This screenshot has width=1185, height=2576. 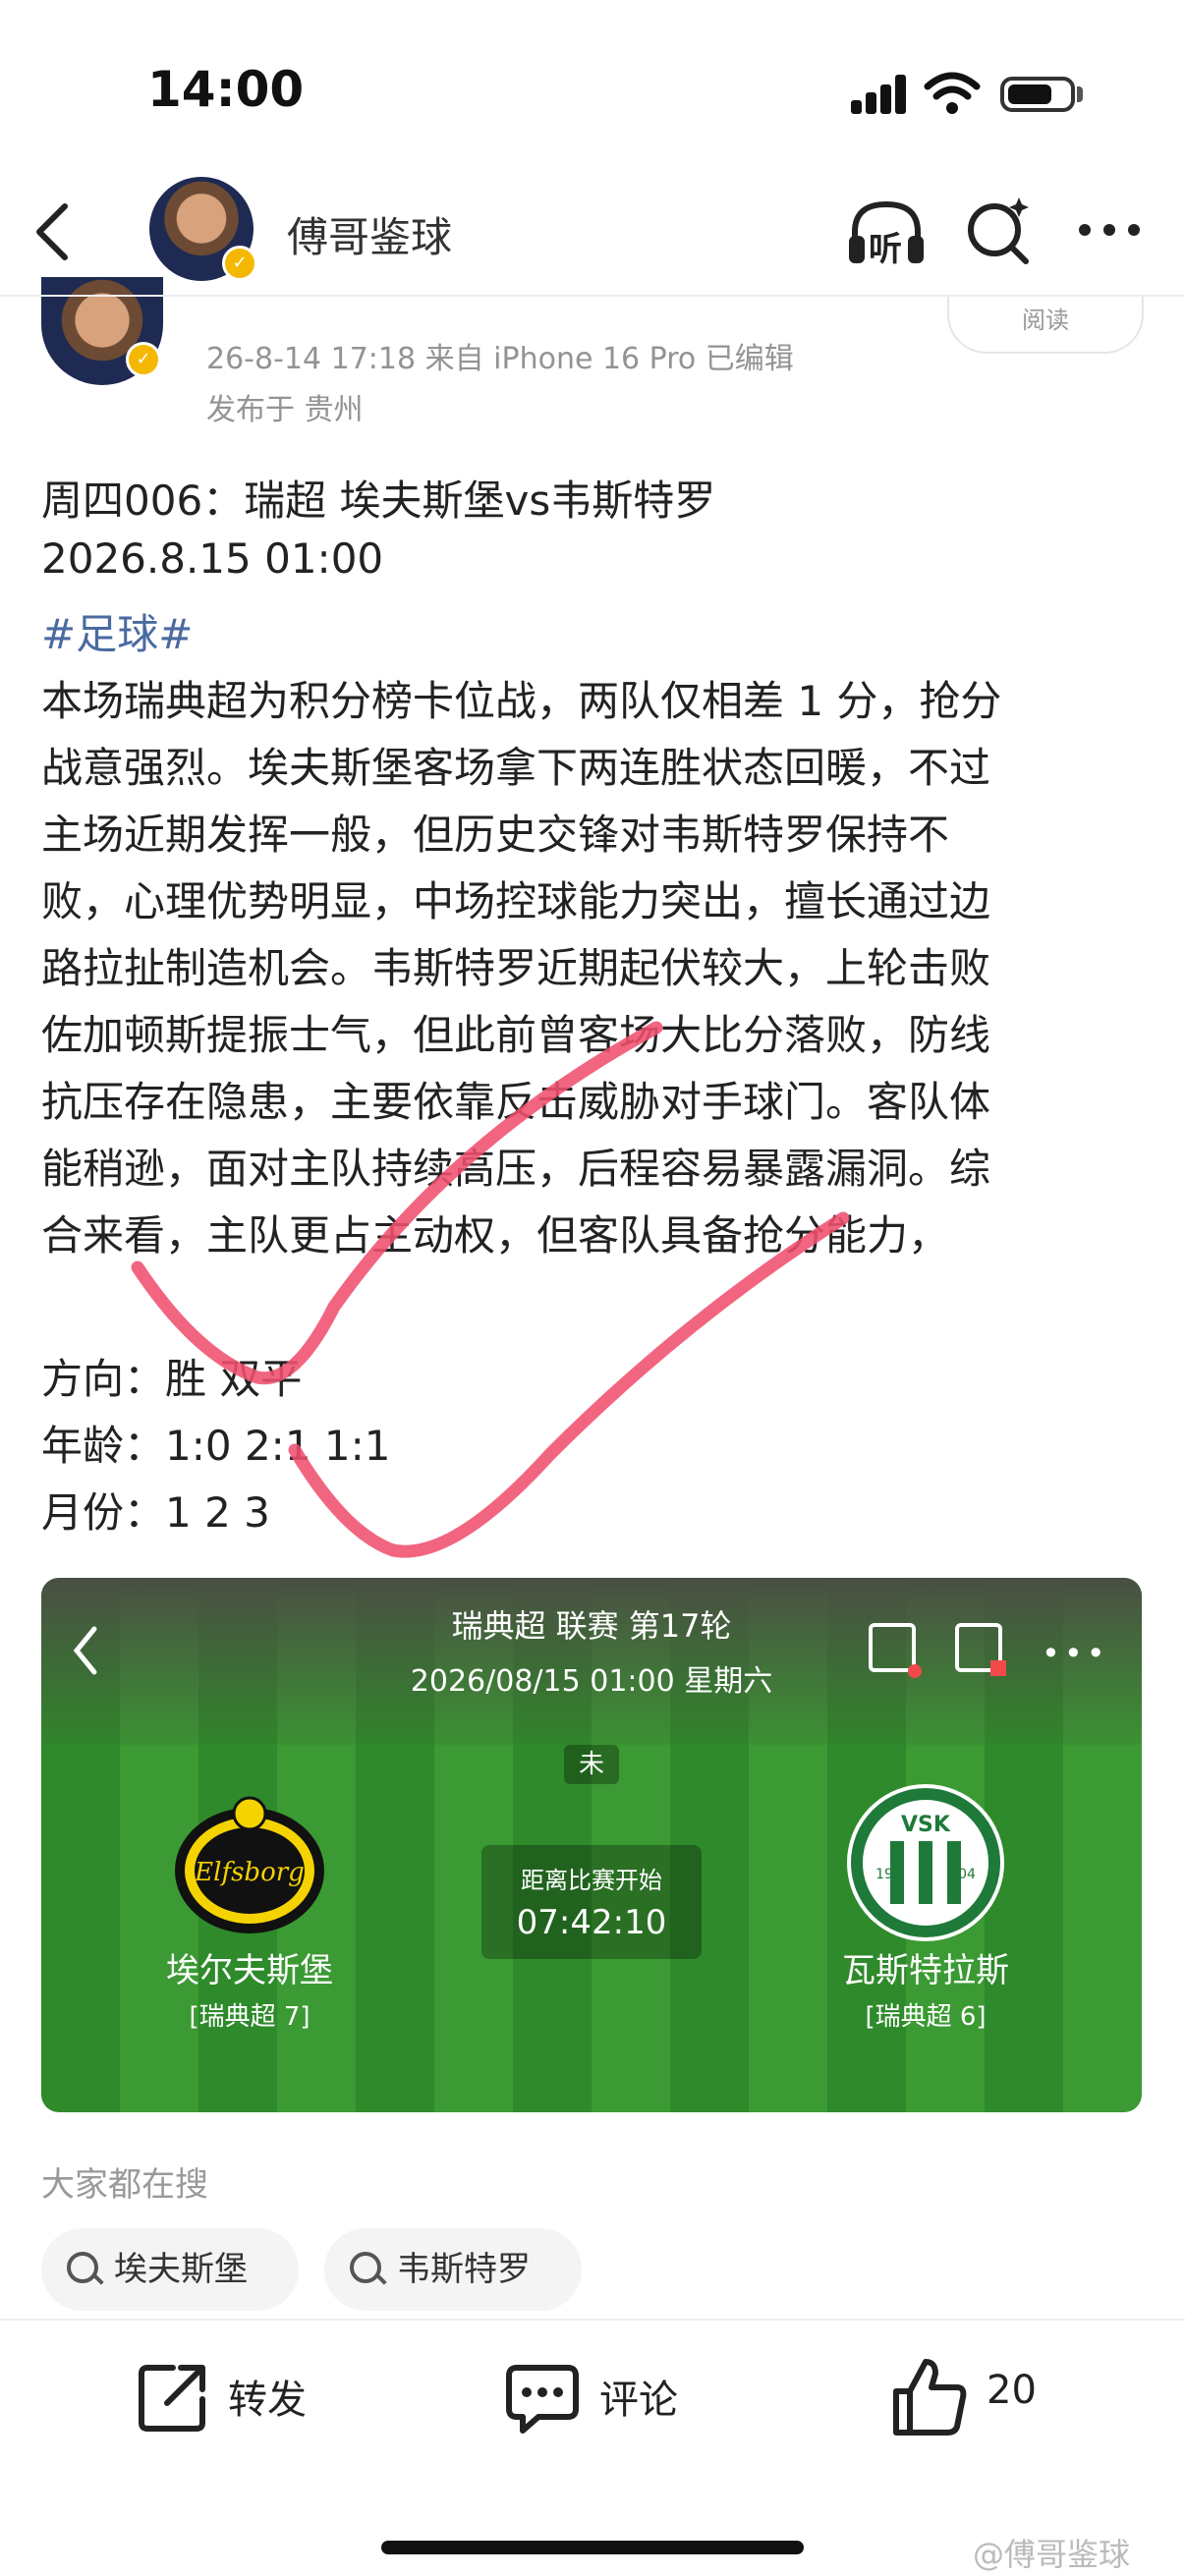 I want to click on listen-button: 听, so click(x=887, y=232).